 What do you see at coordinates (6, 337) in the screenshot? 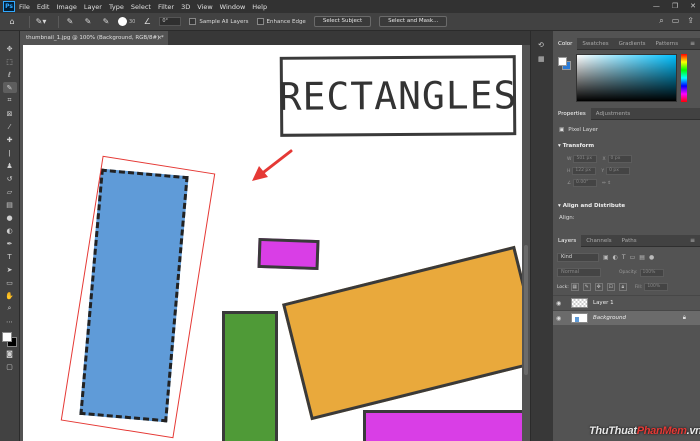
I see `foreground-color-swatch` at bounding box center [6, 337].